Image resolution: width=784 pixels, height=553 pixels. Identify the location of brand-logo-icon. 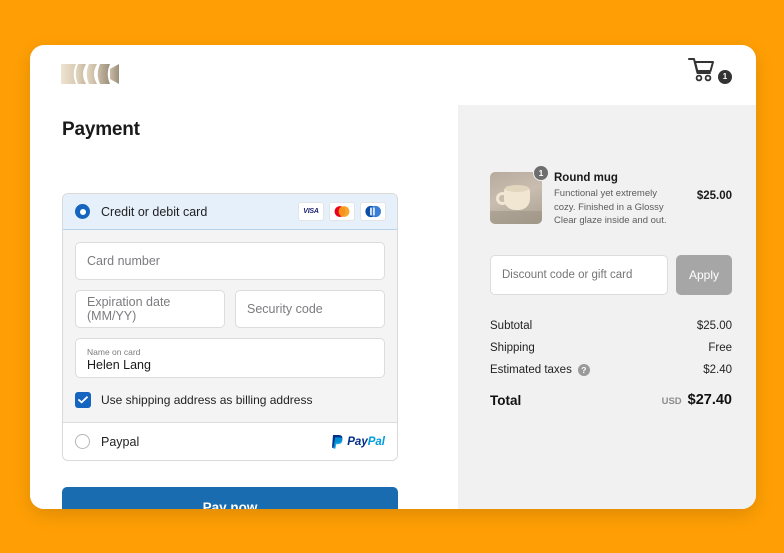
(91, 74).